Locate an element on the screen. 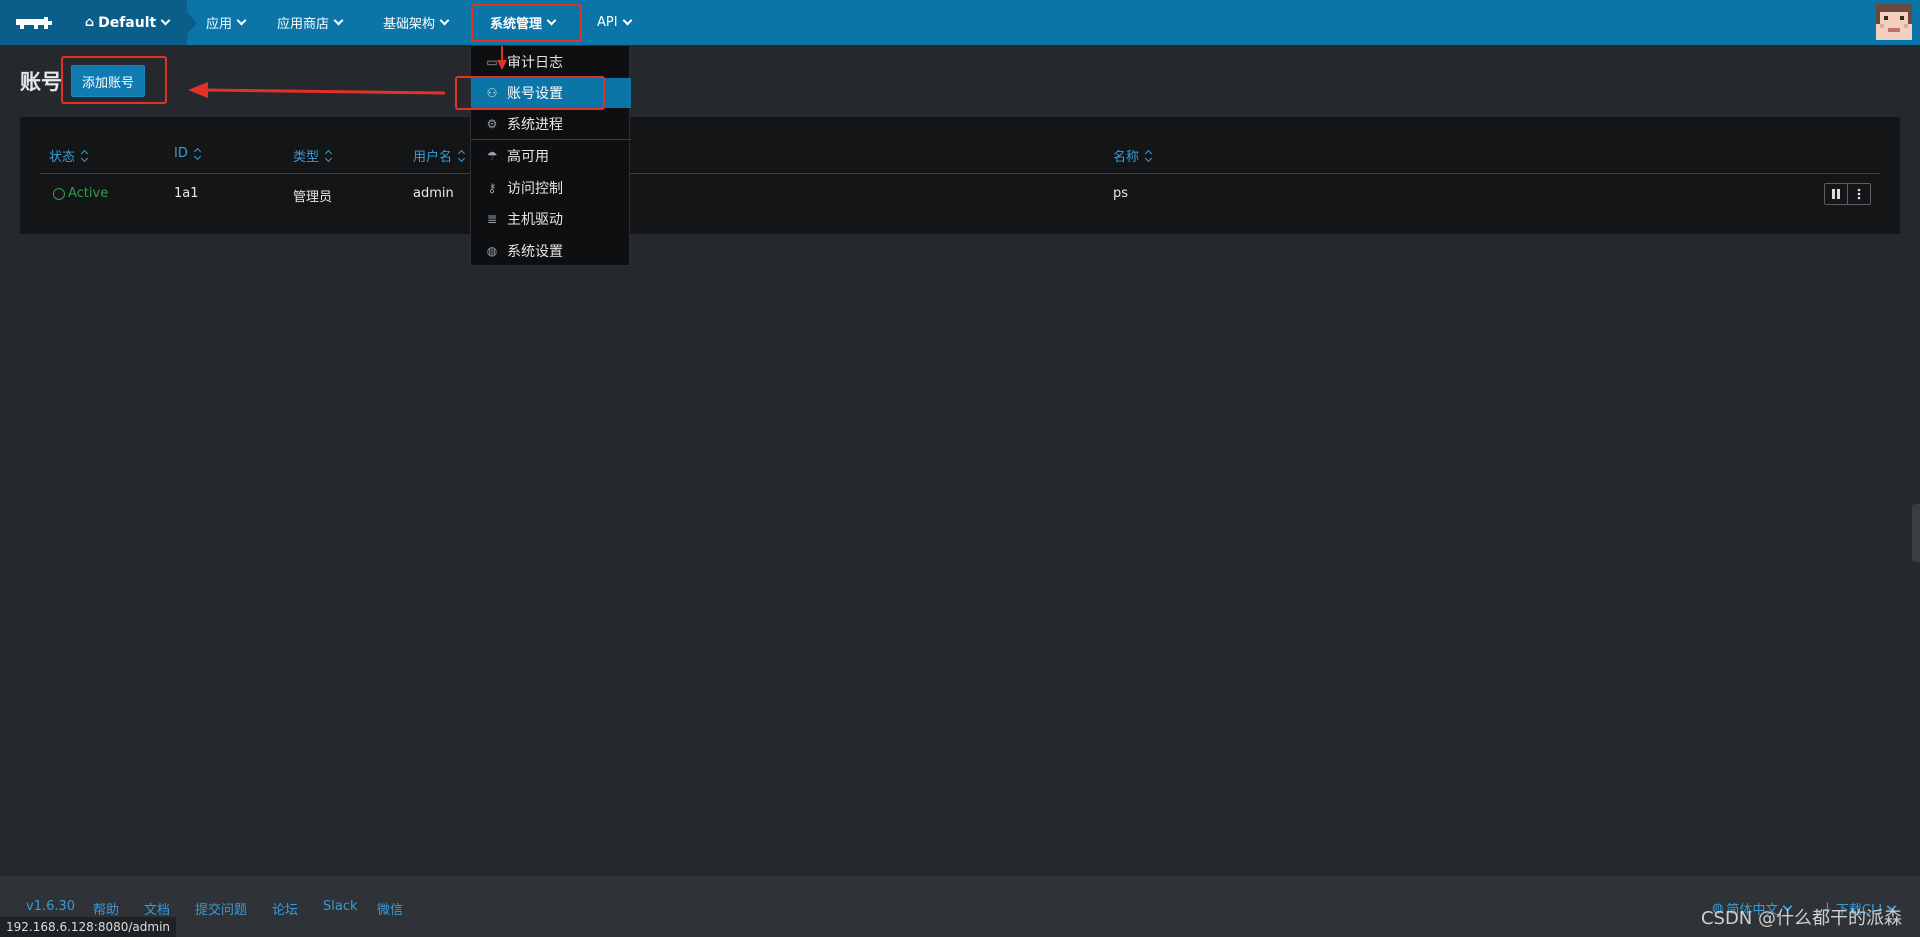 The image size is (1920, 937). table-divider is located at coordinates (960, 173).